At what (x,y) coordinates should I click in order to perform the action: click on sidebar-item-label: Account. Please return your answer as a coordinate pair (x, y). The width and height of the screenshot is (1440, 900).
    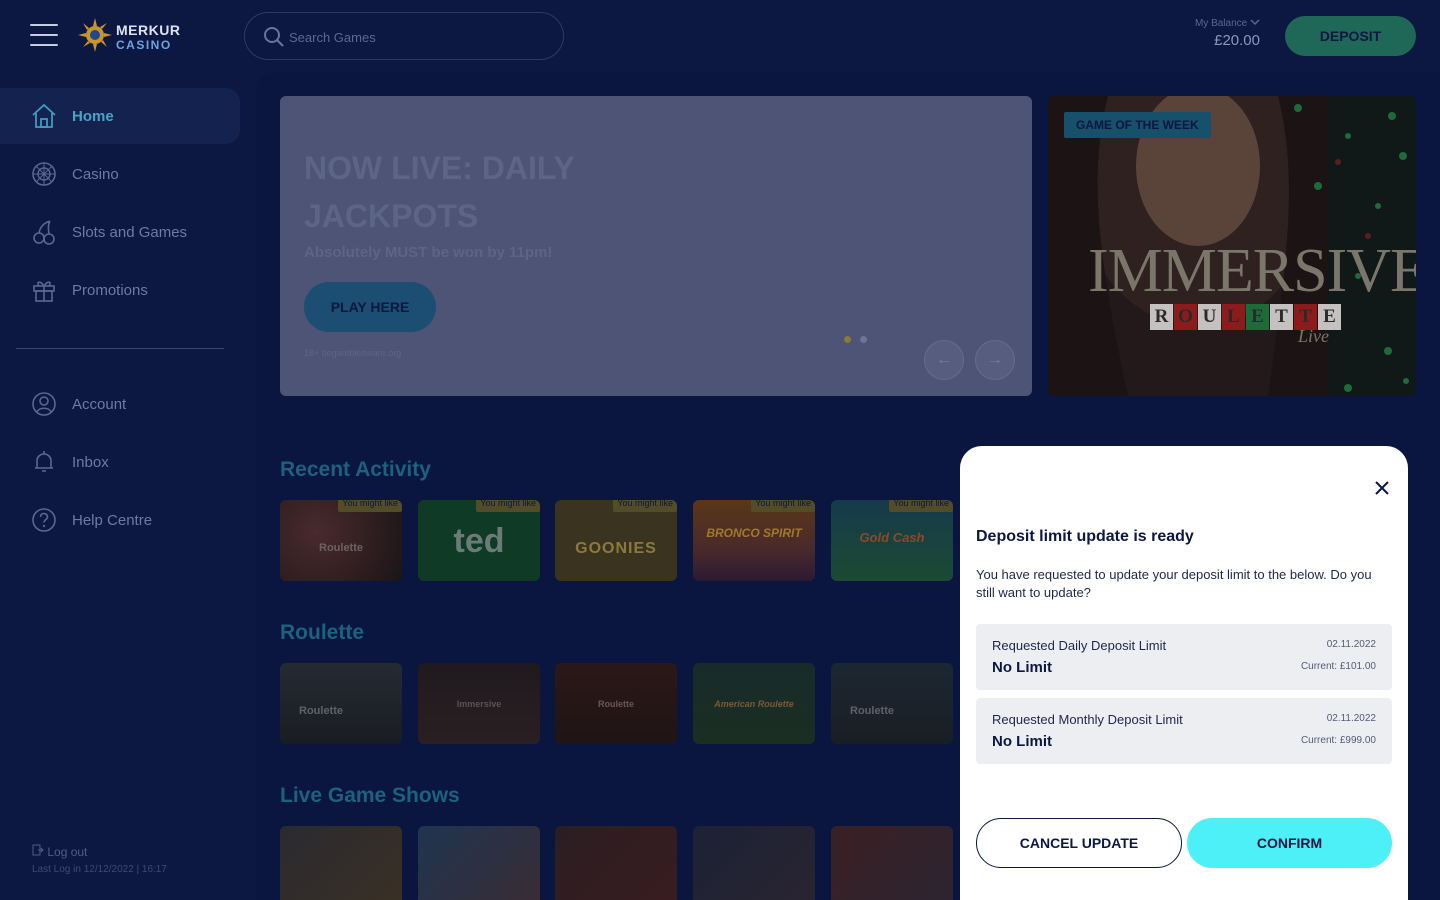
    Looking at the image, I should click on (99, 404).